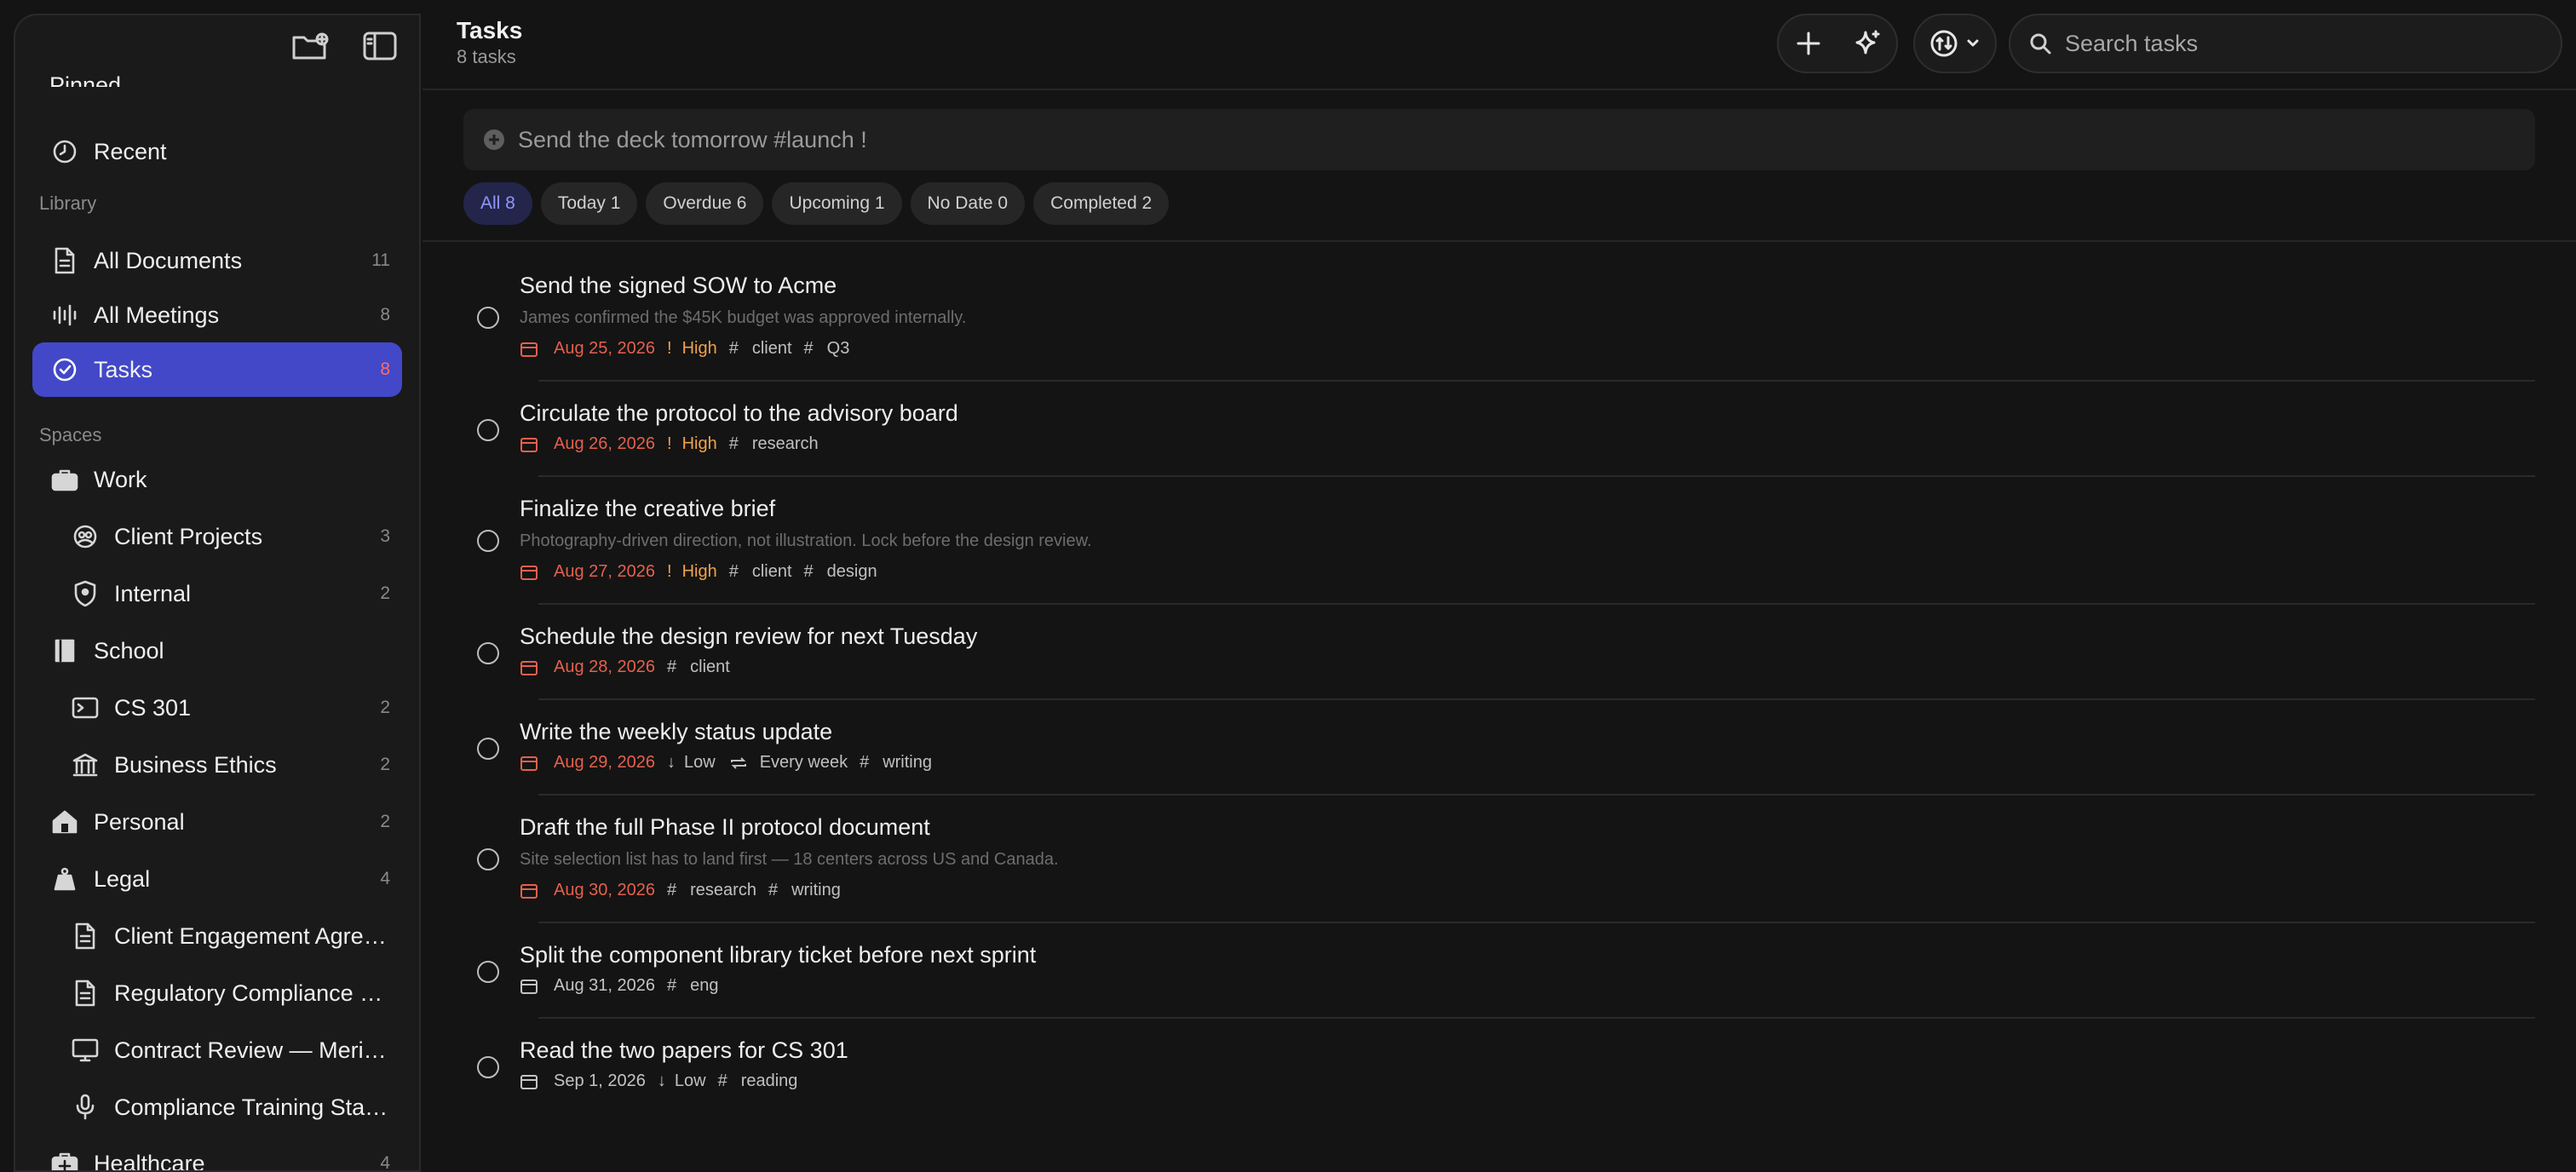 The image size is (2576, 1172). I want to click on sidebar-item-label: All Meetings, so click(157, 315).